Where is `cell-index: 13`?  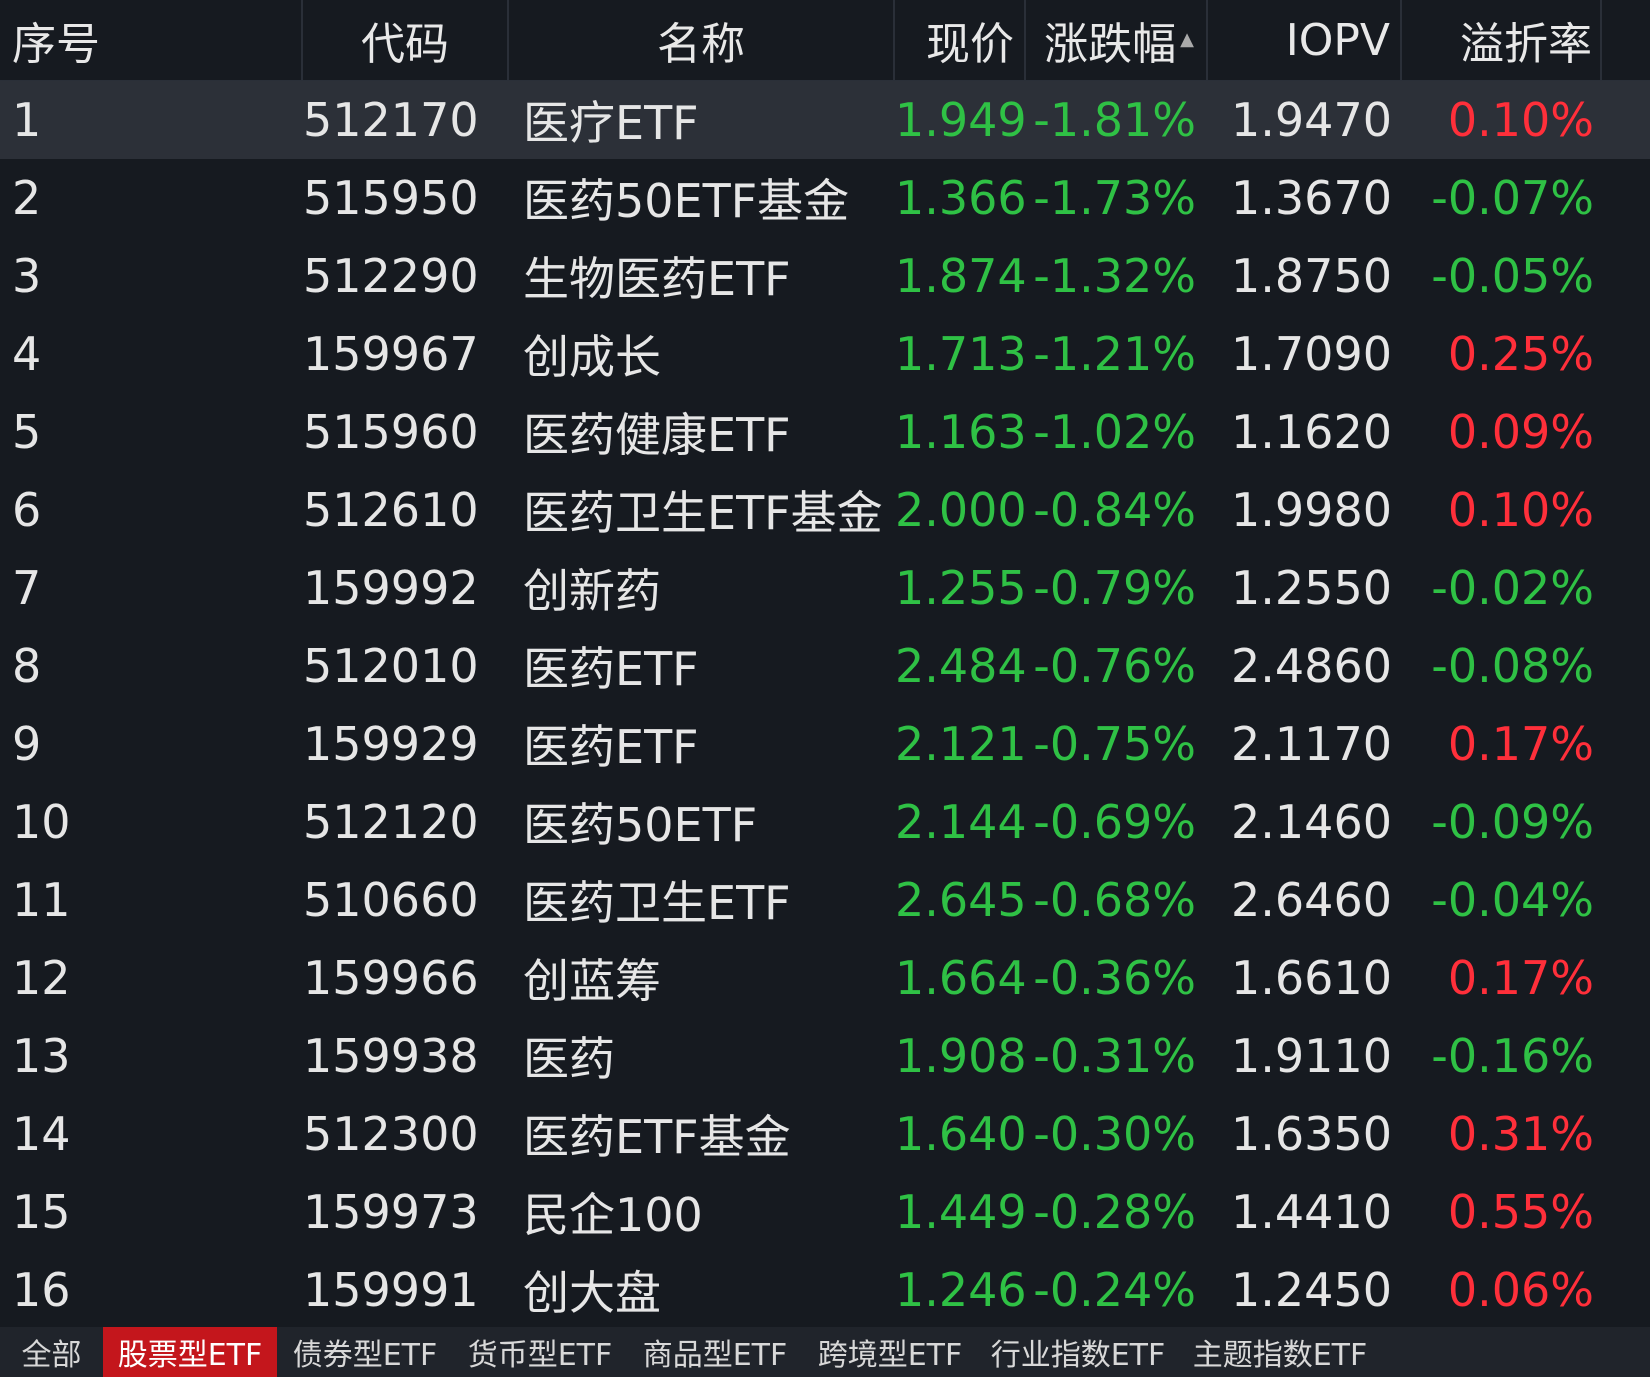
cell-index: 13 is located at coordinates (41, 1056).